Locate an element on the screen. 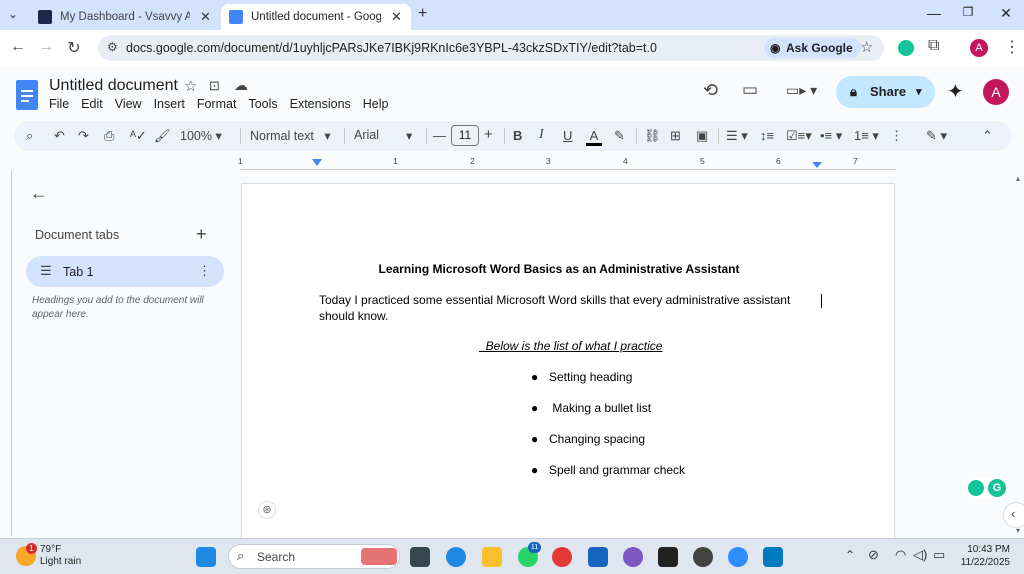 This screenshot has height=574, width=1024. increase-font-size-icon: + is located at coordinates (488, 134).